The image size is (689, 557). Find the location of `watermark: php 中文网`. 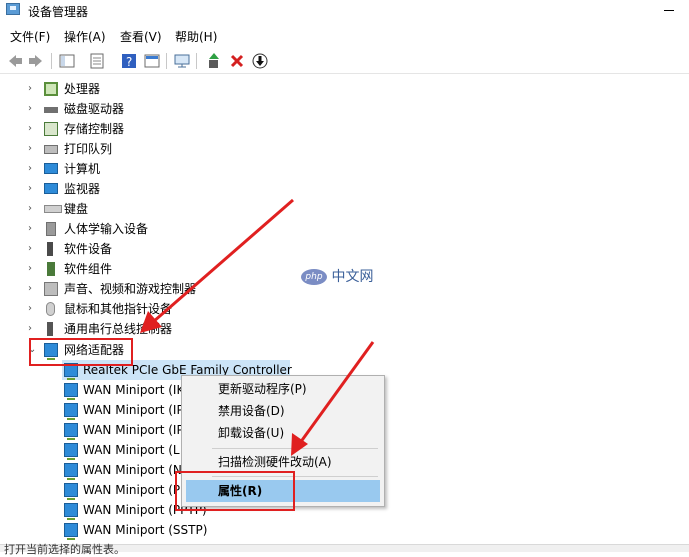

watermark: php 中文网 is located at coordinates (337, 276).